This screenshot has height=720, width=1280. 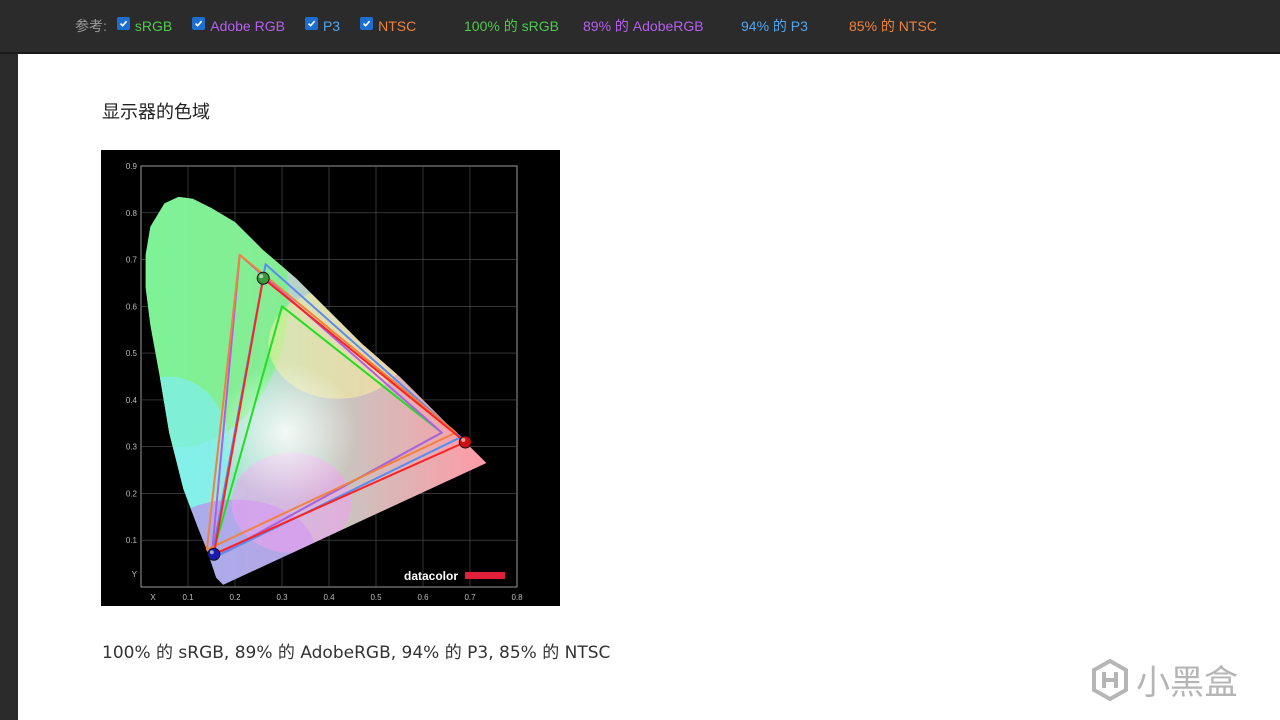 I want to click on locus-shading, so click(x=277, y=390).